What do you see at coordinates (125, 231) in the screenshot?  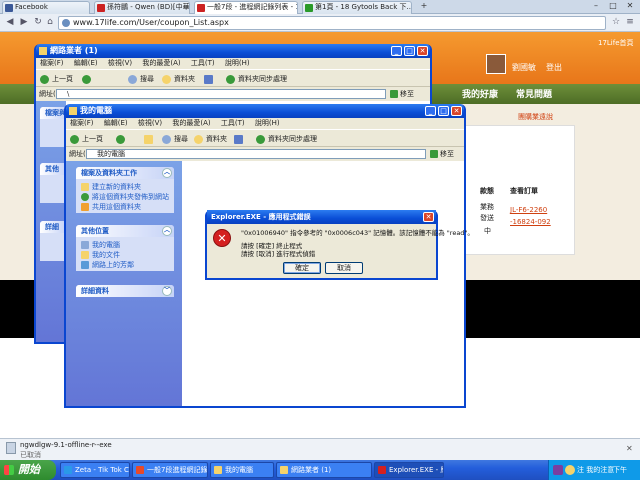 I see `panel-title: 其他位置 ︿` at bounding box center [125, 231].